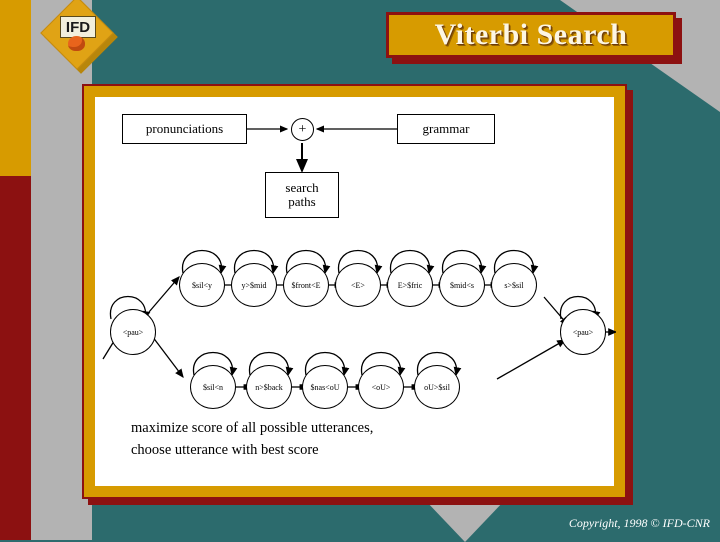  What do you see at coordinates (639, 523) in the screenshot?
I see `copyright-notice: Copyright, 1998 © IFD-CNR` at bounding box center [639, 523].